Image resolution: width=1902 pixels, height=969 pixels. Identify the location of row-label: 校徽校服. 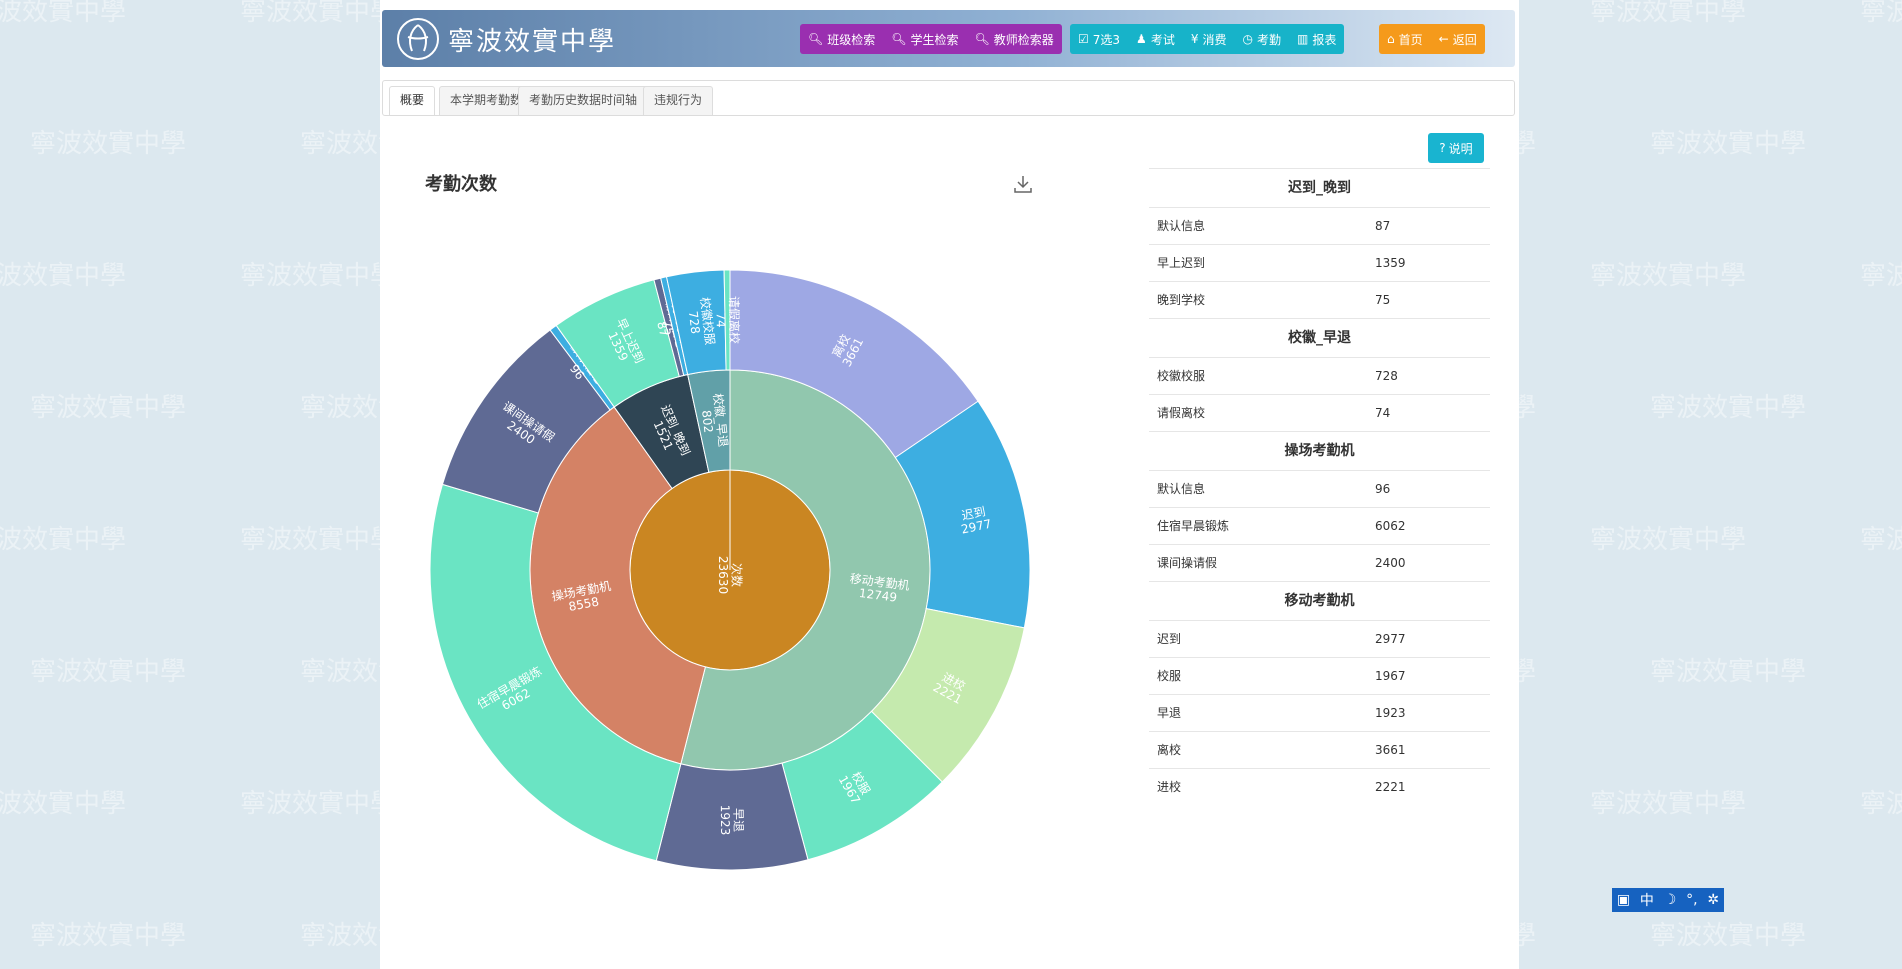
(1181, 376).